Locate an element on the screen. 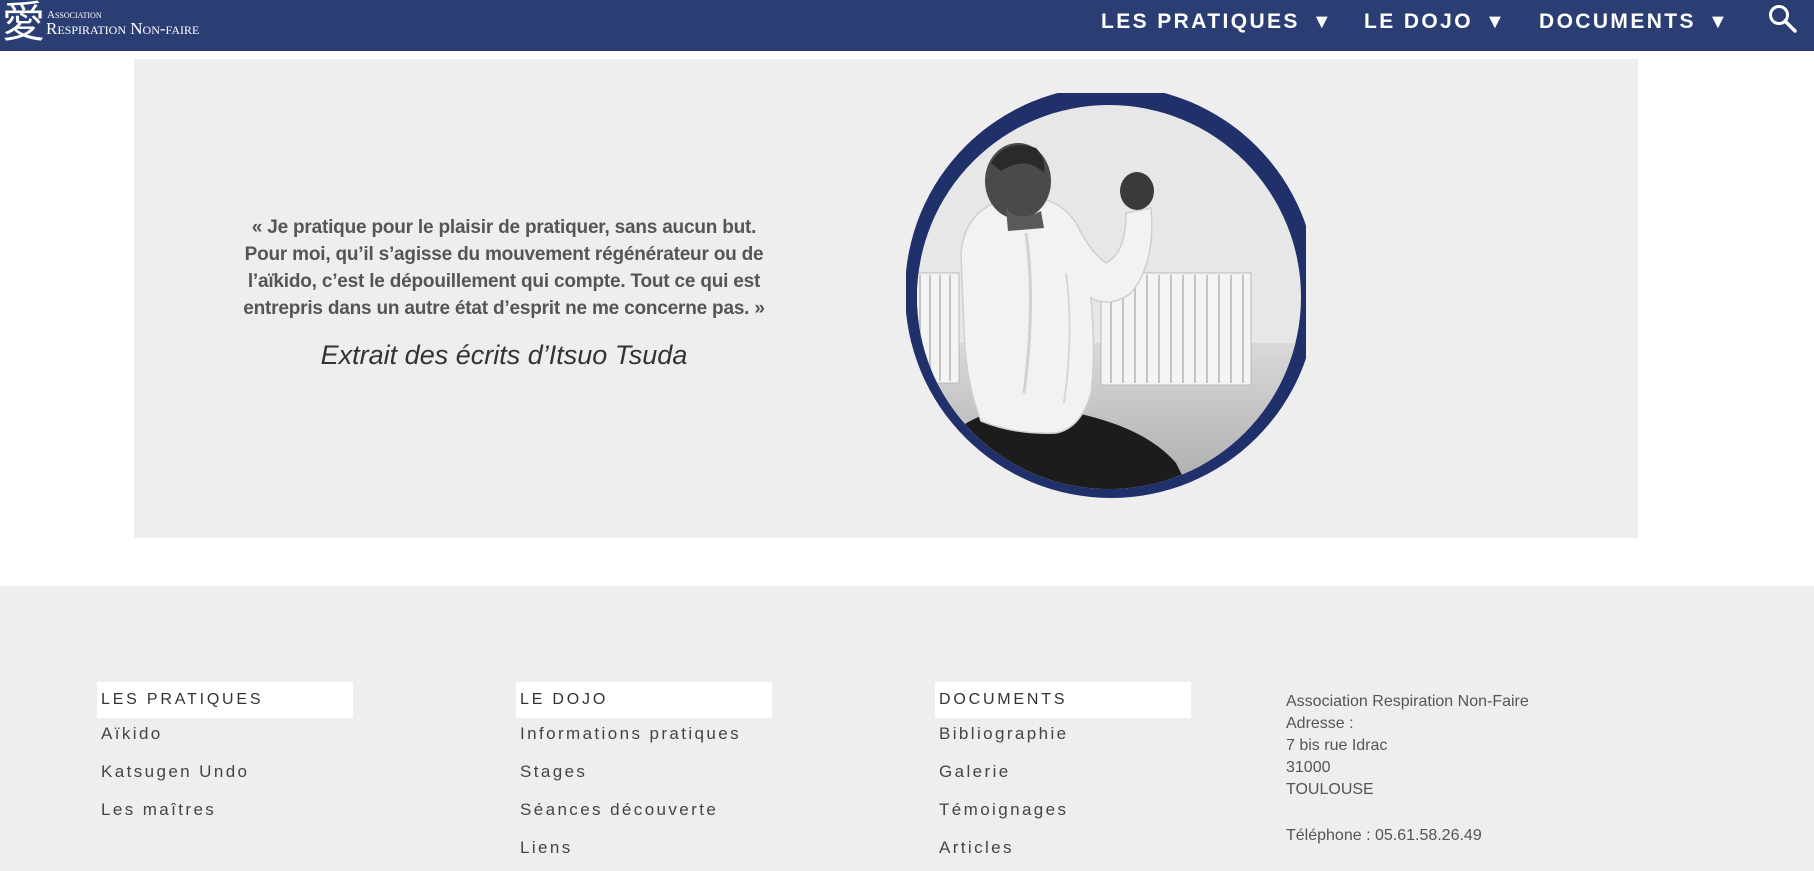 The image size is (1814, 871). nav-item-les-pratiques: LES PRATIQUES ▼ is located at coordinates (1216, 22).